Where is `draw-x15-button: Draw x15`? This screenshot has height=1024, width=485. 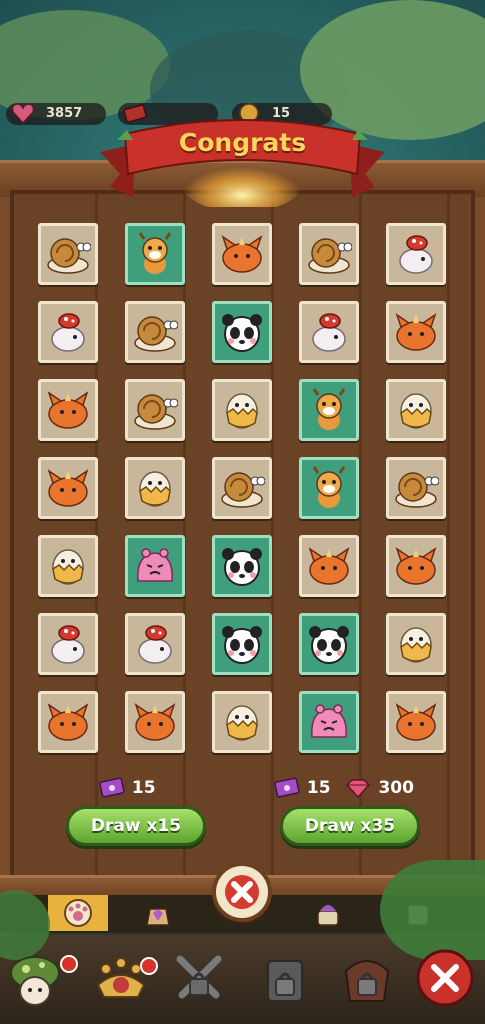 draw-x15-button: Draw x15 is located at coordinates (136, 826).